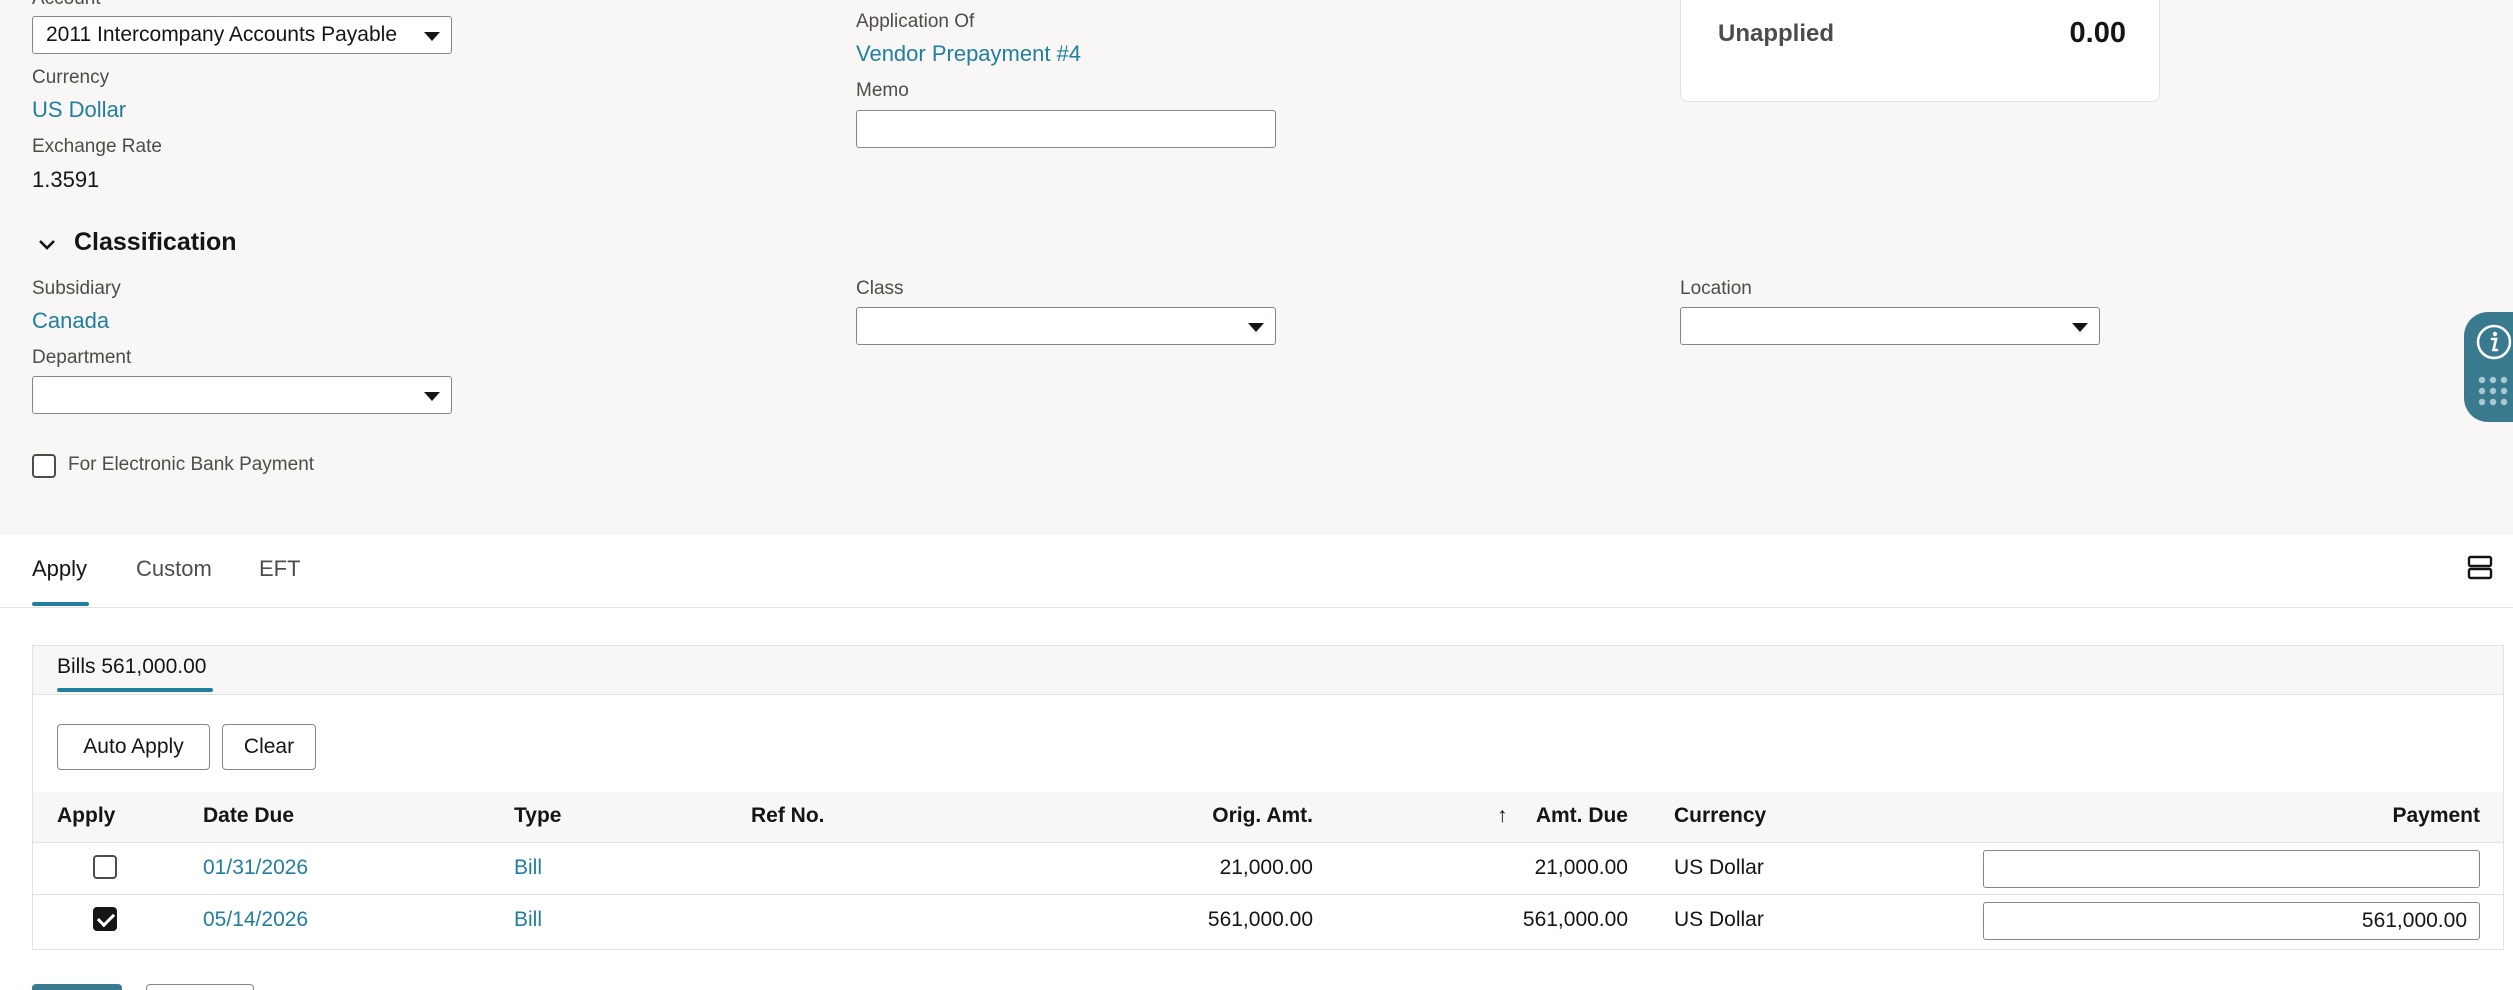 The height and width of the screenshot is (990, 2513). Describe the element at coordinates (86, 815) in the screenshot. I see `col-apply: Apply` at that location.